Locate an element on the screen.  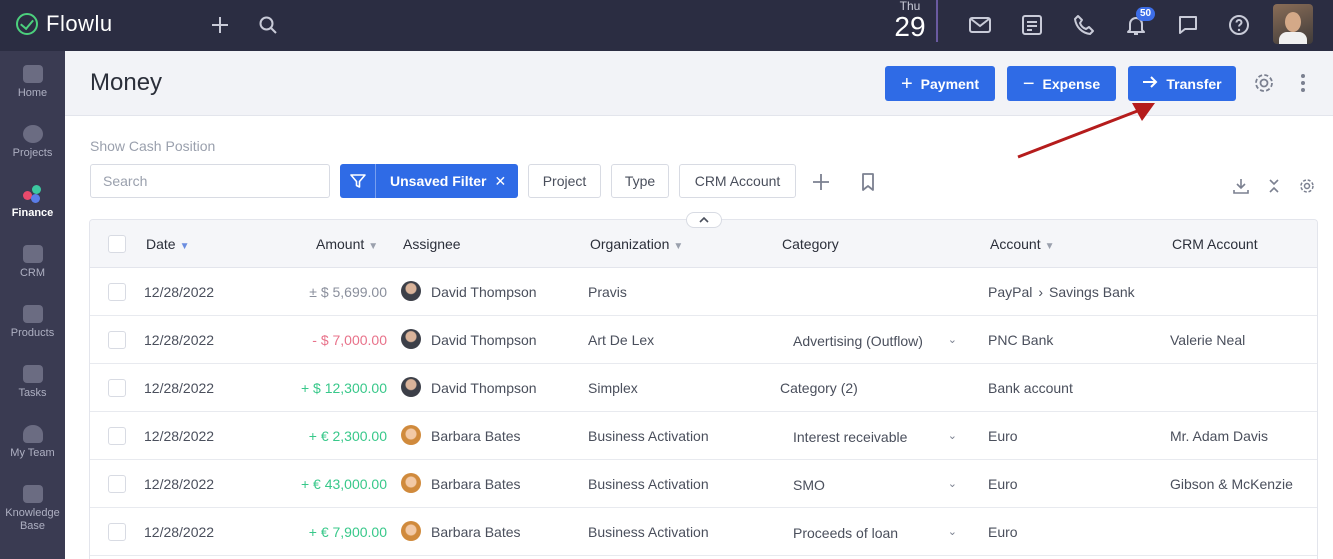
sidebar-item-knowledge-base: Knowledge Base is located at coordinates (32, 501).